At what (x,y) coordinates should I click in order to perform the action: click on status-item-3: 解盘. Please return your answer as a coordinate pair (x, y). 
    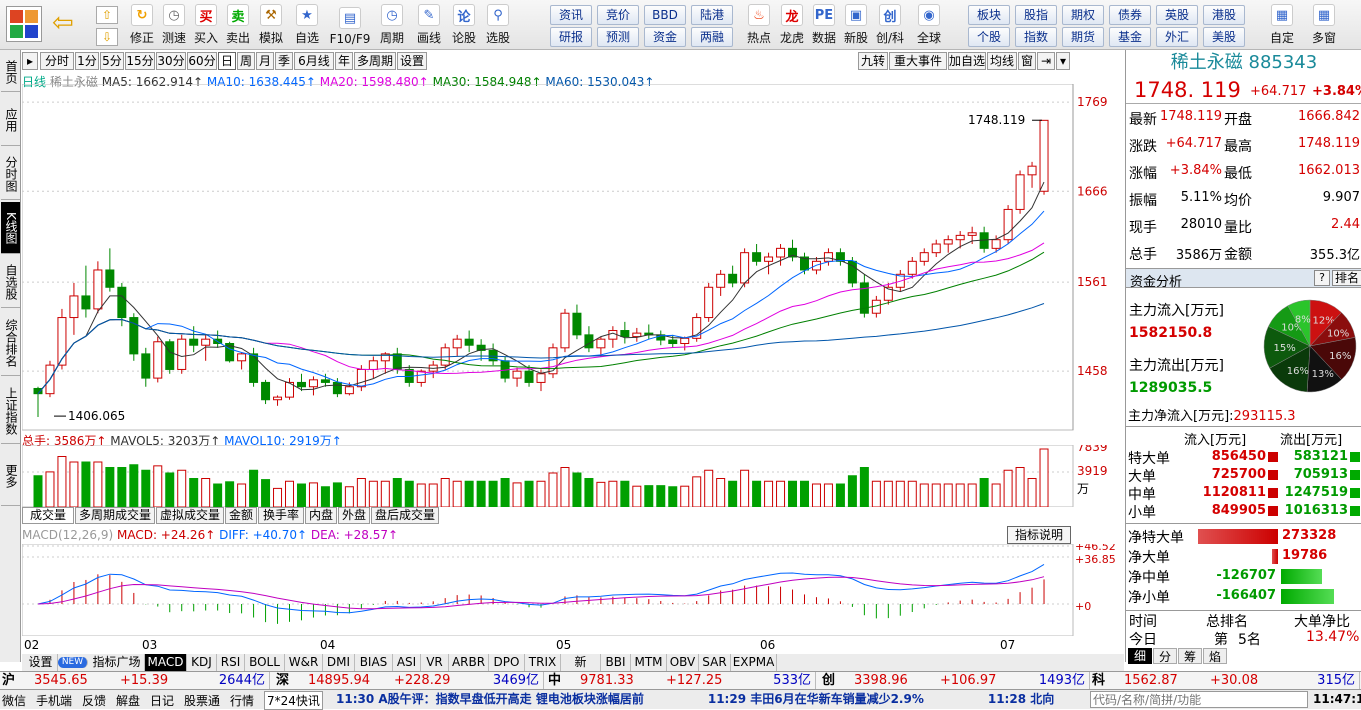
    Looking at the image, I should click on (128, 700).